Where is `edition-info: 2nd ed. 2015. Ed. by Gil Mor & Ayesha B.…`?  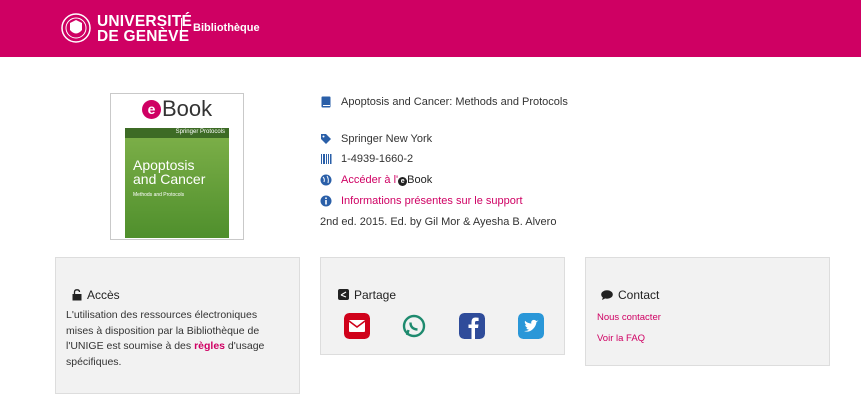
edition-info: 2nd ed. 2015. Ed. by Gil Mor & Ayesha B.… is located at coordinates (438, 222).